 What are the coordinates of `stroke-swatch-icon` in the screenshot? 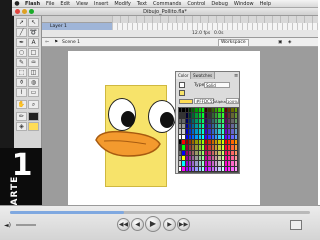 It's located at (182, 85).